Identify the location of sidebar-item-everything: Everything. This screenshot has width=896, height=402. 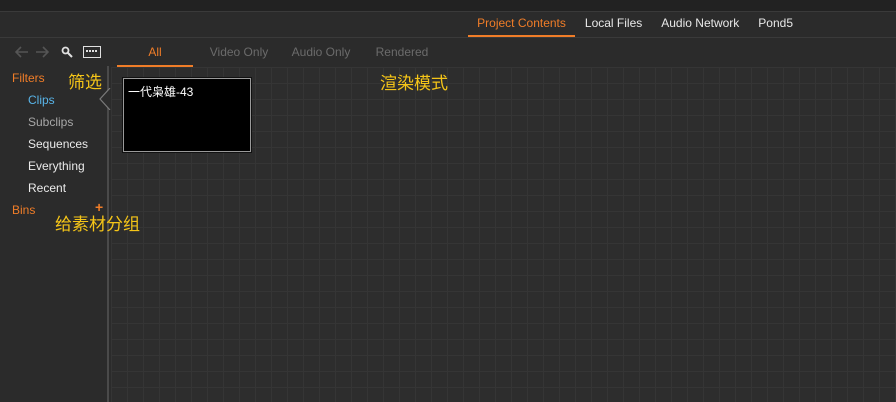
(56, 166).